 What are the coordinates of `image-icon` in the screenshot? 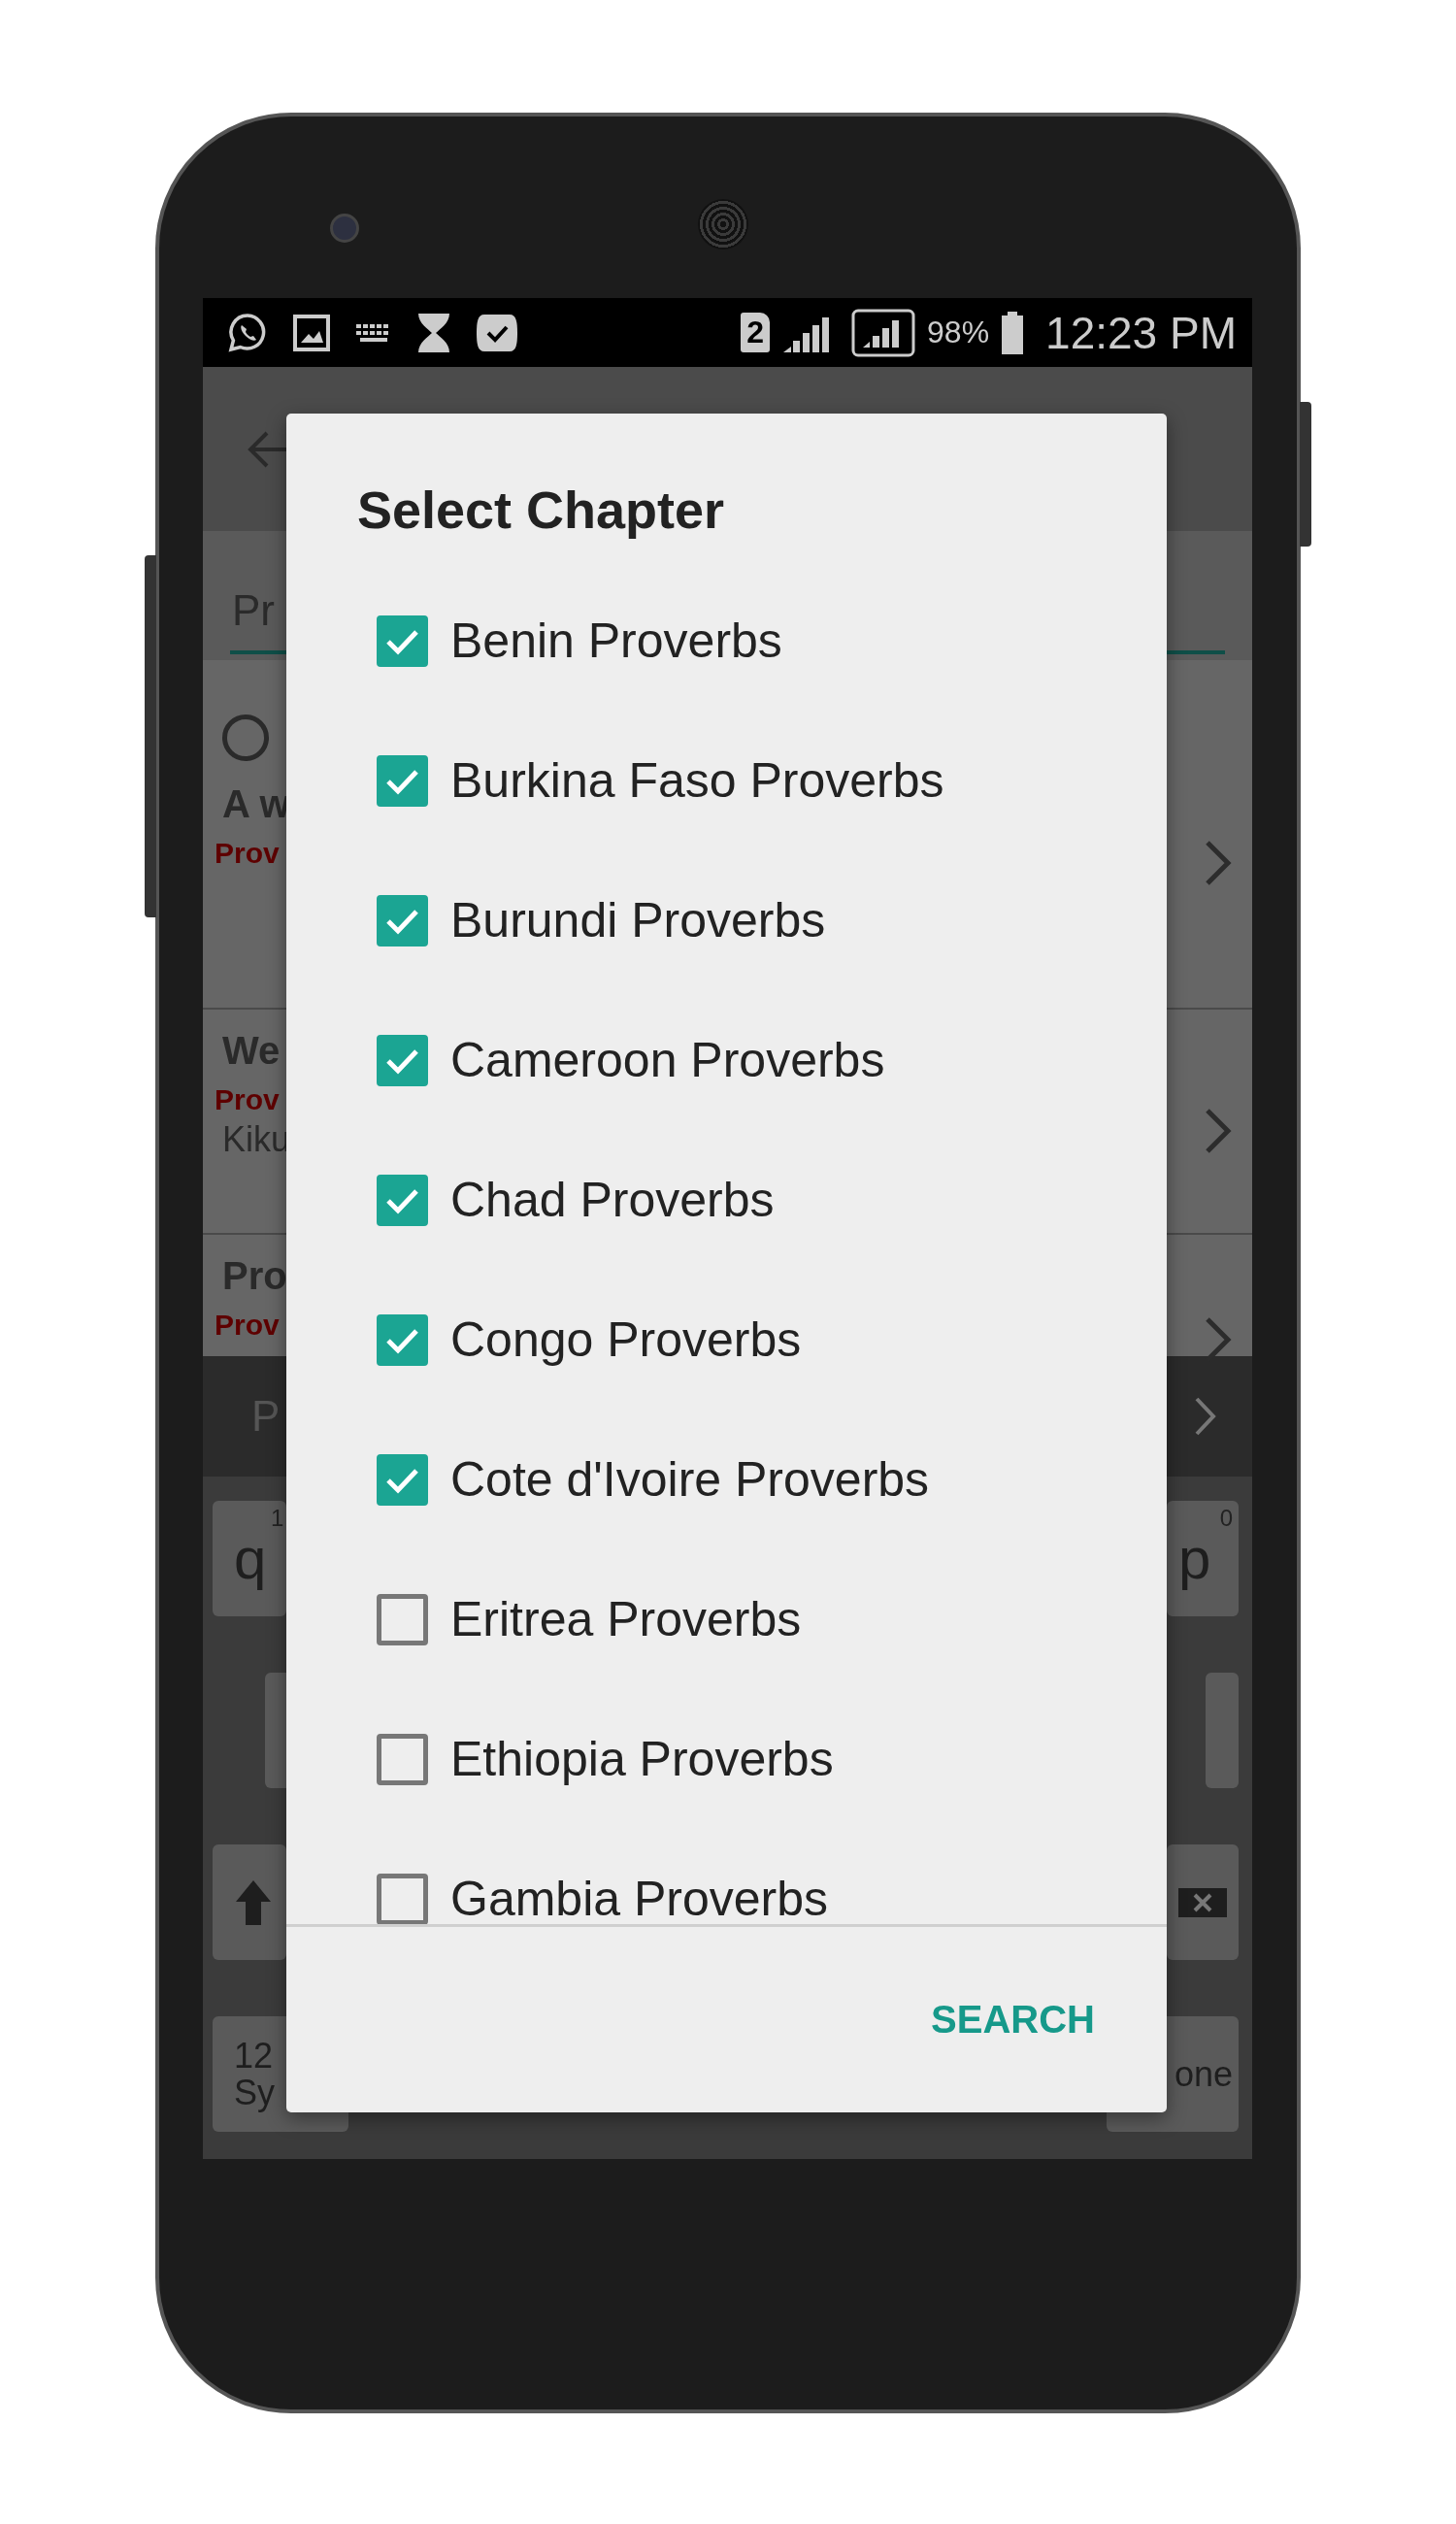 It's located at (311, 332).